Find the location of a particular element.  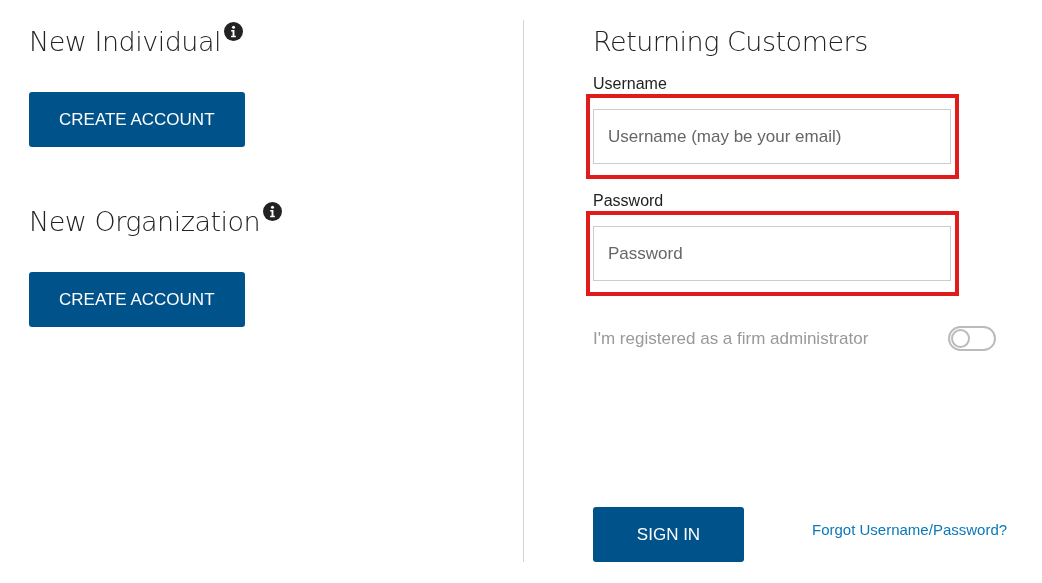

section-heading: New Individual is located at coordinates (125, 42).